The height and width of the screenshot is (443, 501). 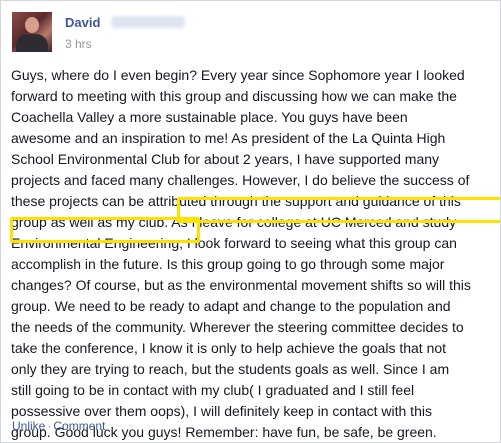 What do you see at coordinates (78, 44) in the screenshot?
I see `post-timestamp: 3 hrs` at bounding box center [78, 44].